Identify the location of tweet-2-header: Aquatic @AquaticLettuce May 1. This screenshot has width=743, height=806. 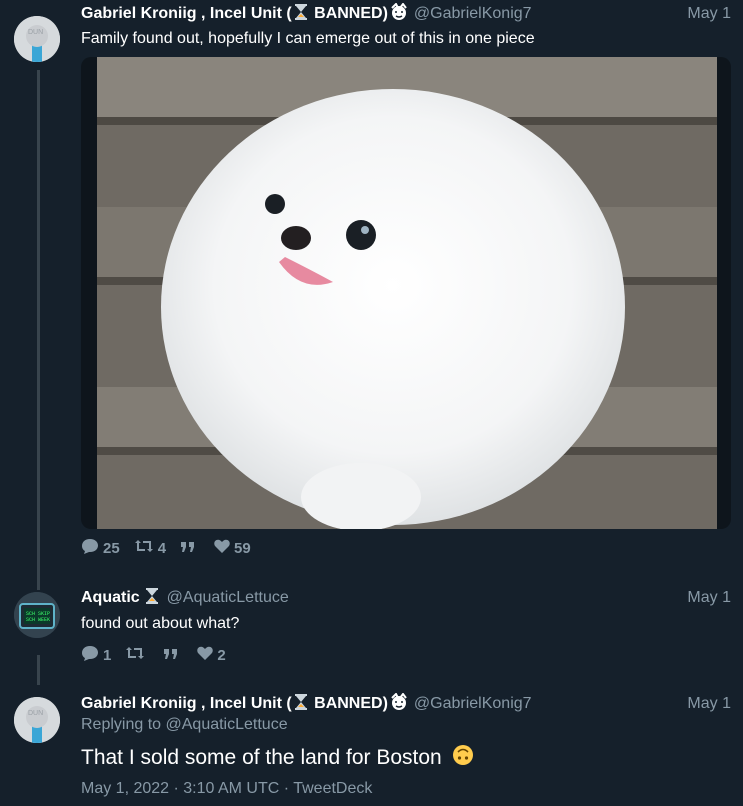
(406, 598).